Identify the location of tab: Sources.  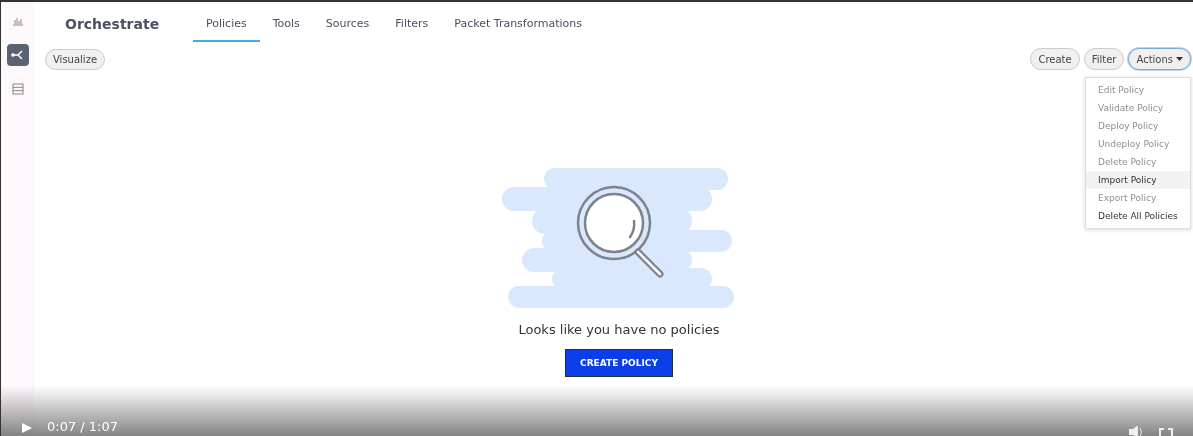
(347, 29).